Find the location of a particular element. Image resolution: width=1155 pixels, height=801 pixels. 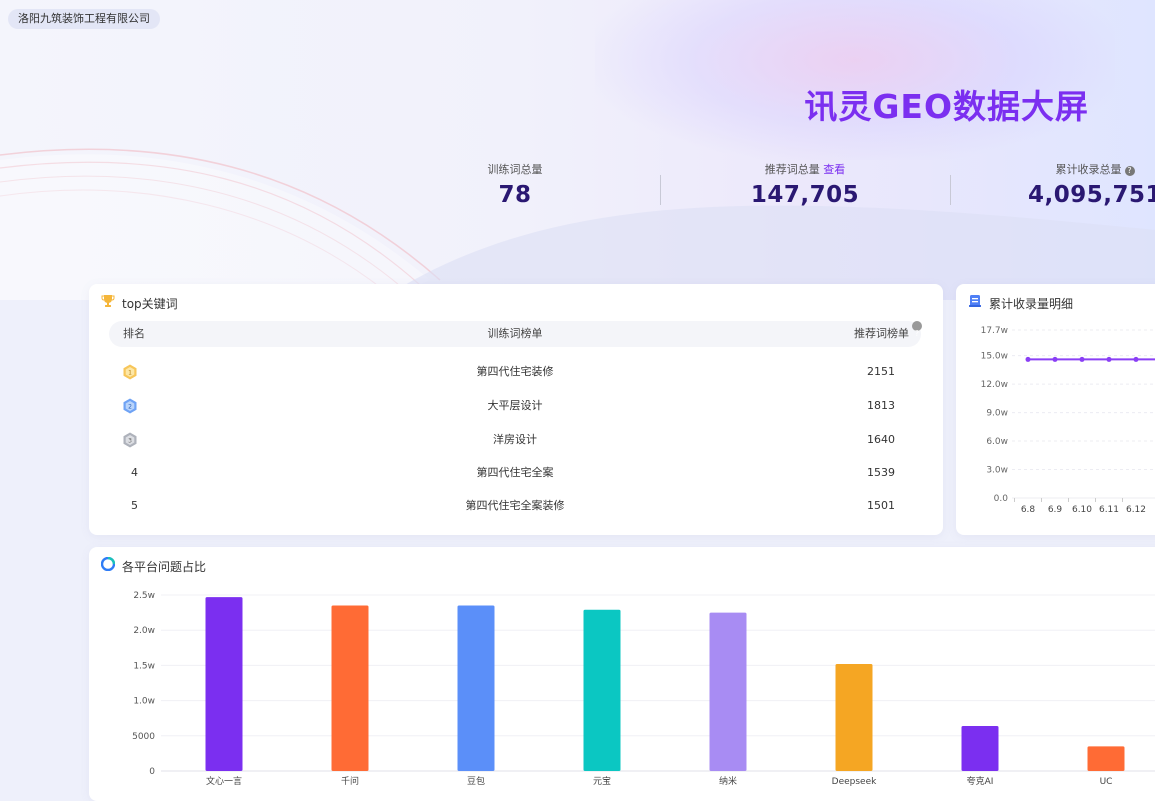

stat-label: 累计收录总量 is located at coordinates (1088, 169).